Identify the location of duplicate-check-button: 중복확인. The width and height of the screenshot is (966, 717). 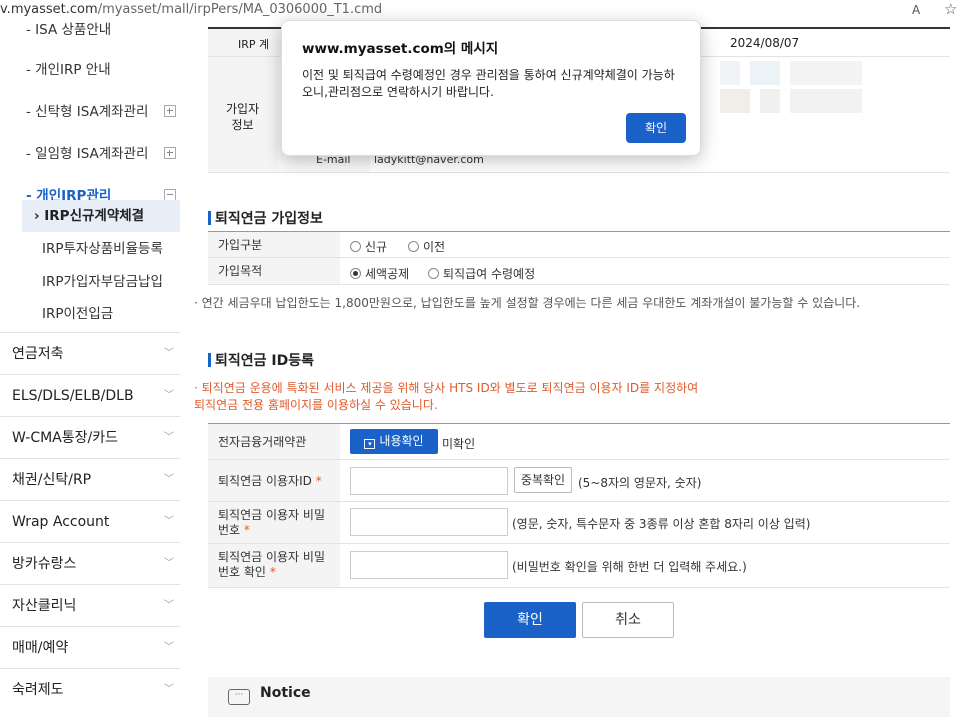
(543, 480).